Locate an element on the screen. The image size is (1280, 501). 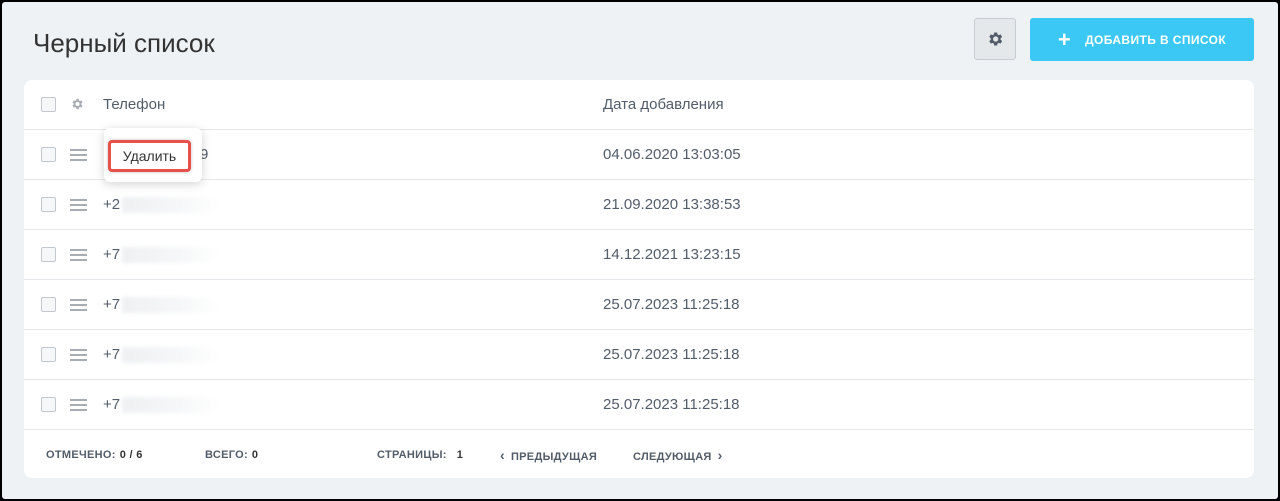
settings-button is located at coordinates (995, 39).